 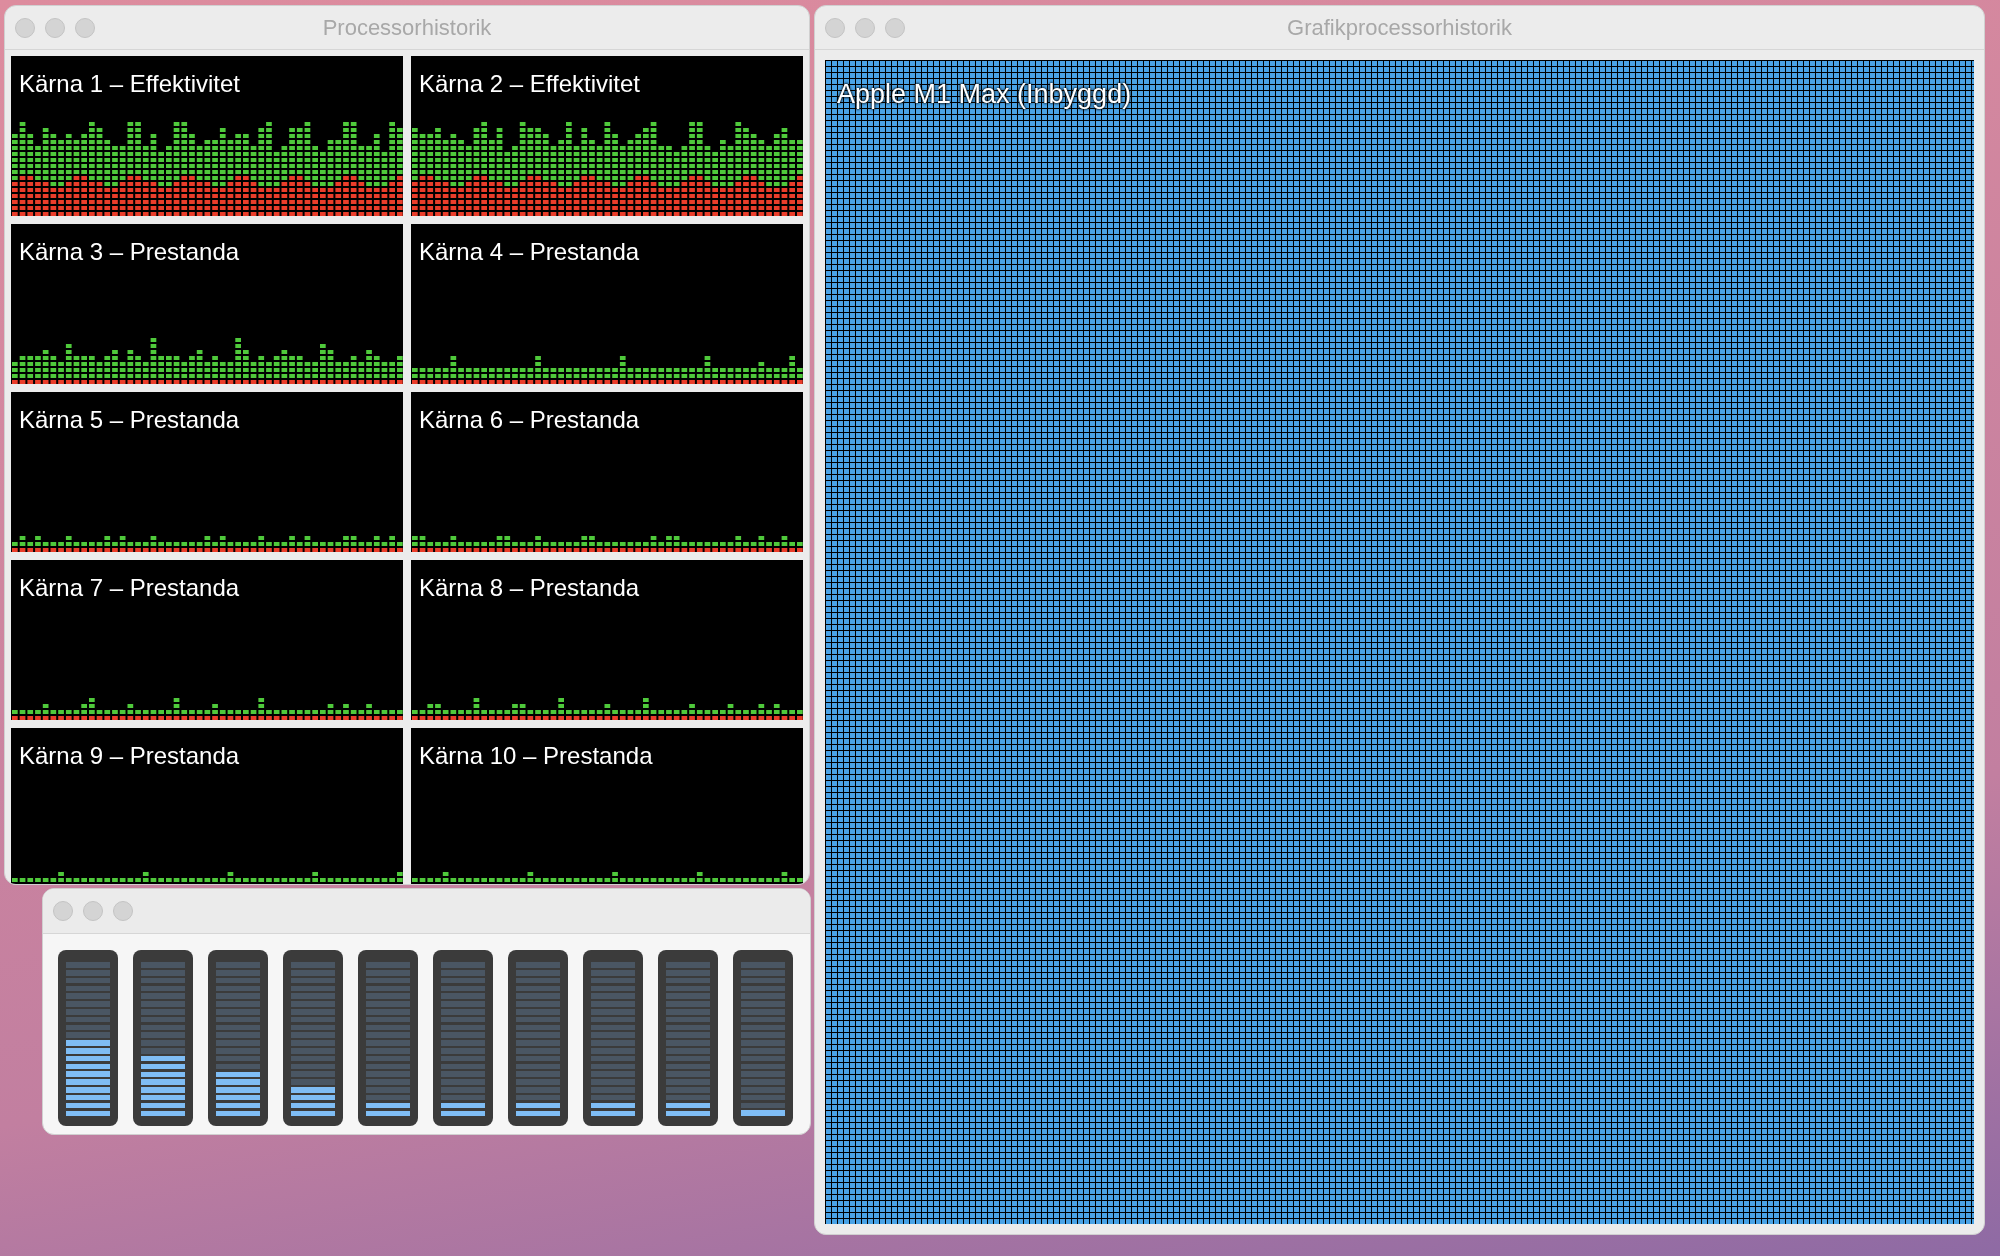 What do you see at coordinates (536, 756) in the screenshot?
I see `core-label: Kärna 10 – Prestanda` at bounding box center [536, 756].